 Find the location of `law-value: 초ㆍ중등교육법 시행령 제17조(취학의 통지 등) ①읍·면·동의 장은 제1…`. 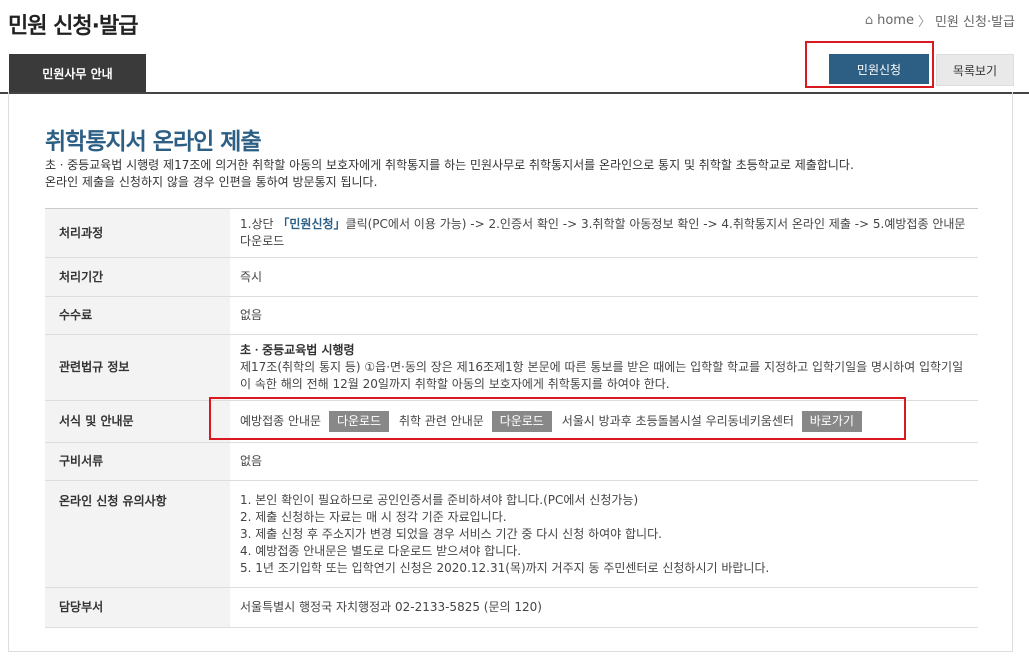

law-value: 초ㆍ중등교육법 시행령 제17조(취학의 통지 등) ①읍·면·동의 장은 제1… is located at coordinates (604, 367).